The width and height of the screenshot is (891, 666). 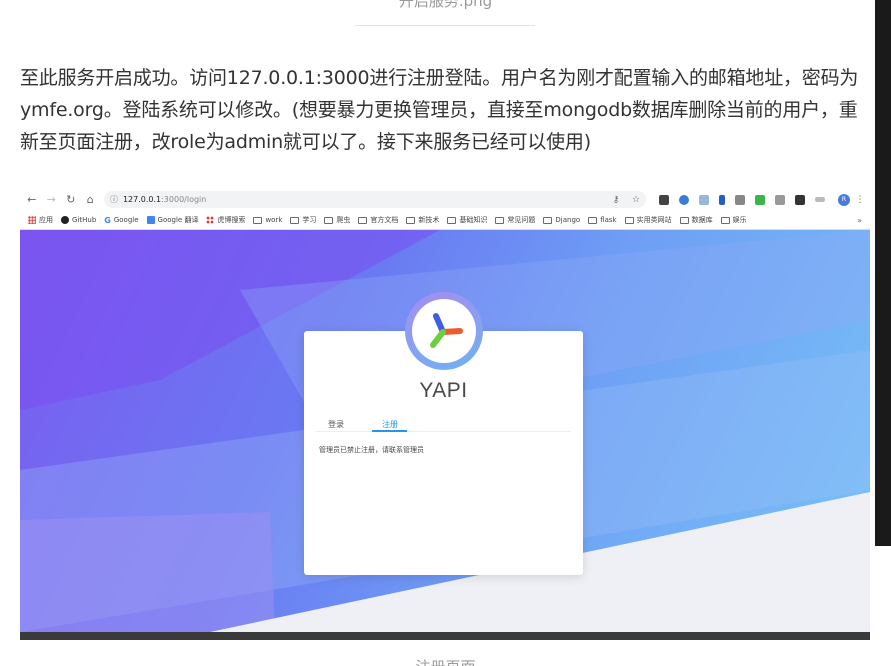 What do you see at coordinates (445, 25) in the screenshot?
I see `caption-divider` at bounding box center [445, 25].